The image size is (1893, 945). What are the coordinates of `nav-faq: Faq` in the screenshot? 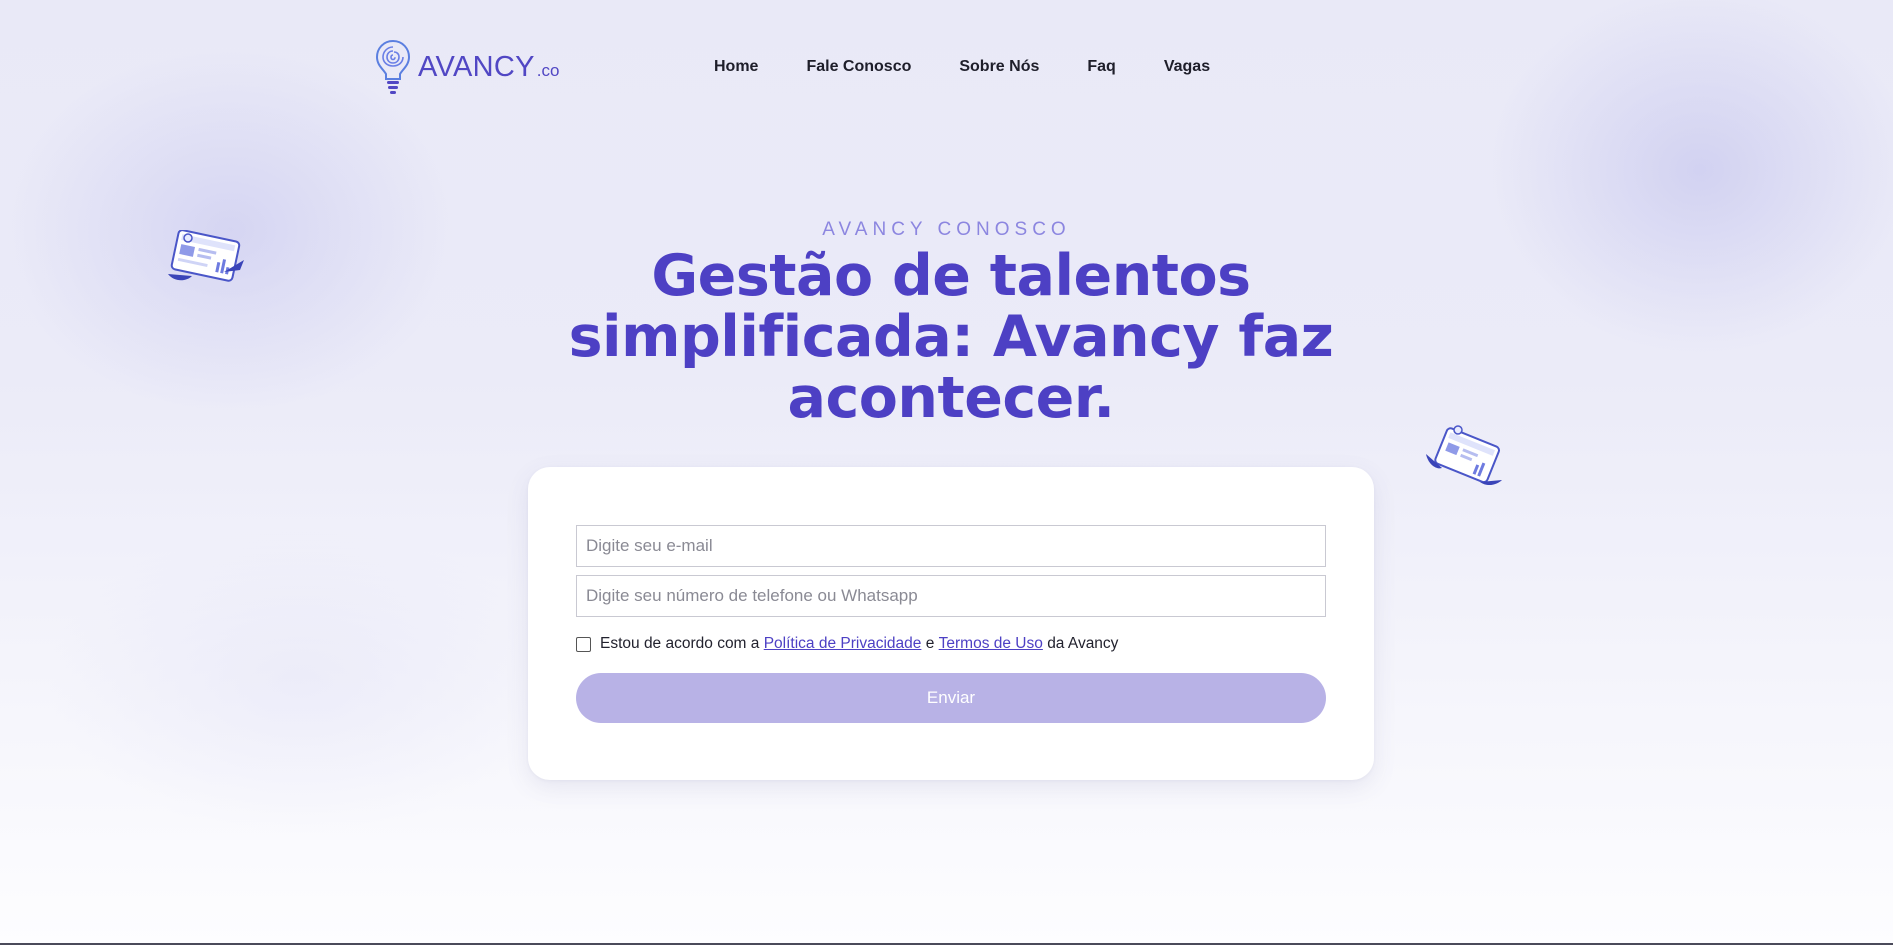 It's located at (1101, 67).